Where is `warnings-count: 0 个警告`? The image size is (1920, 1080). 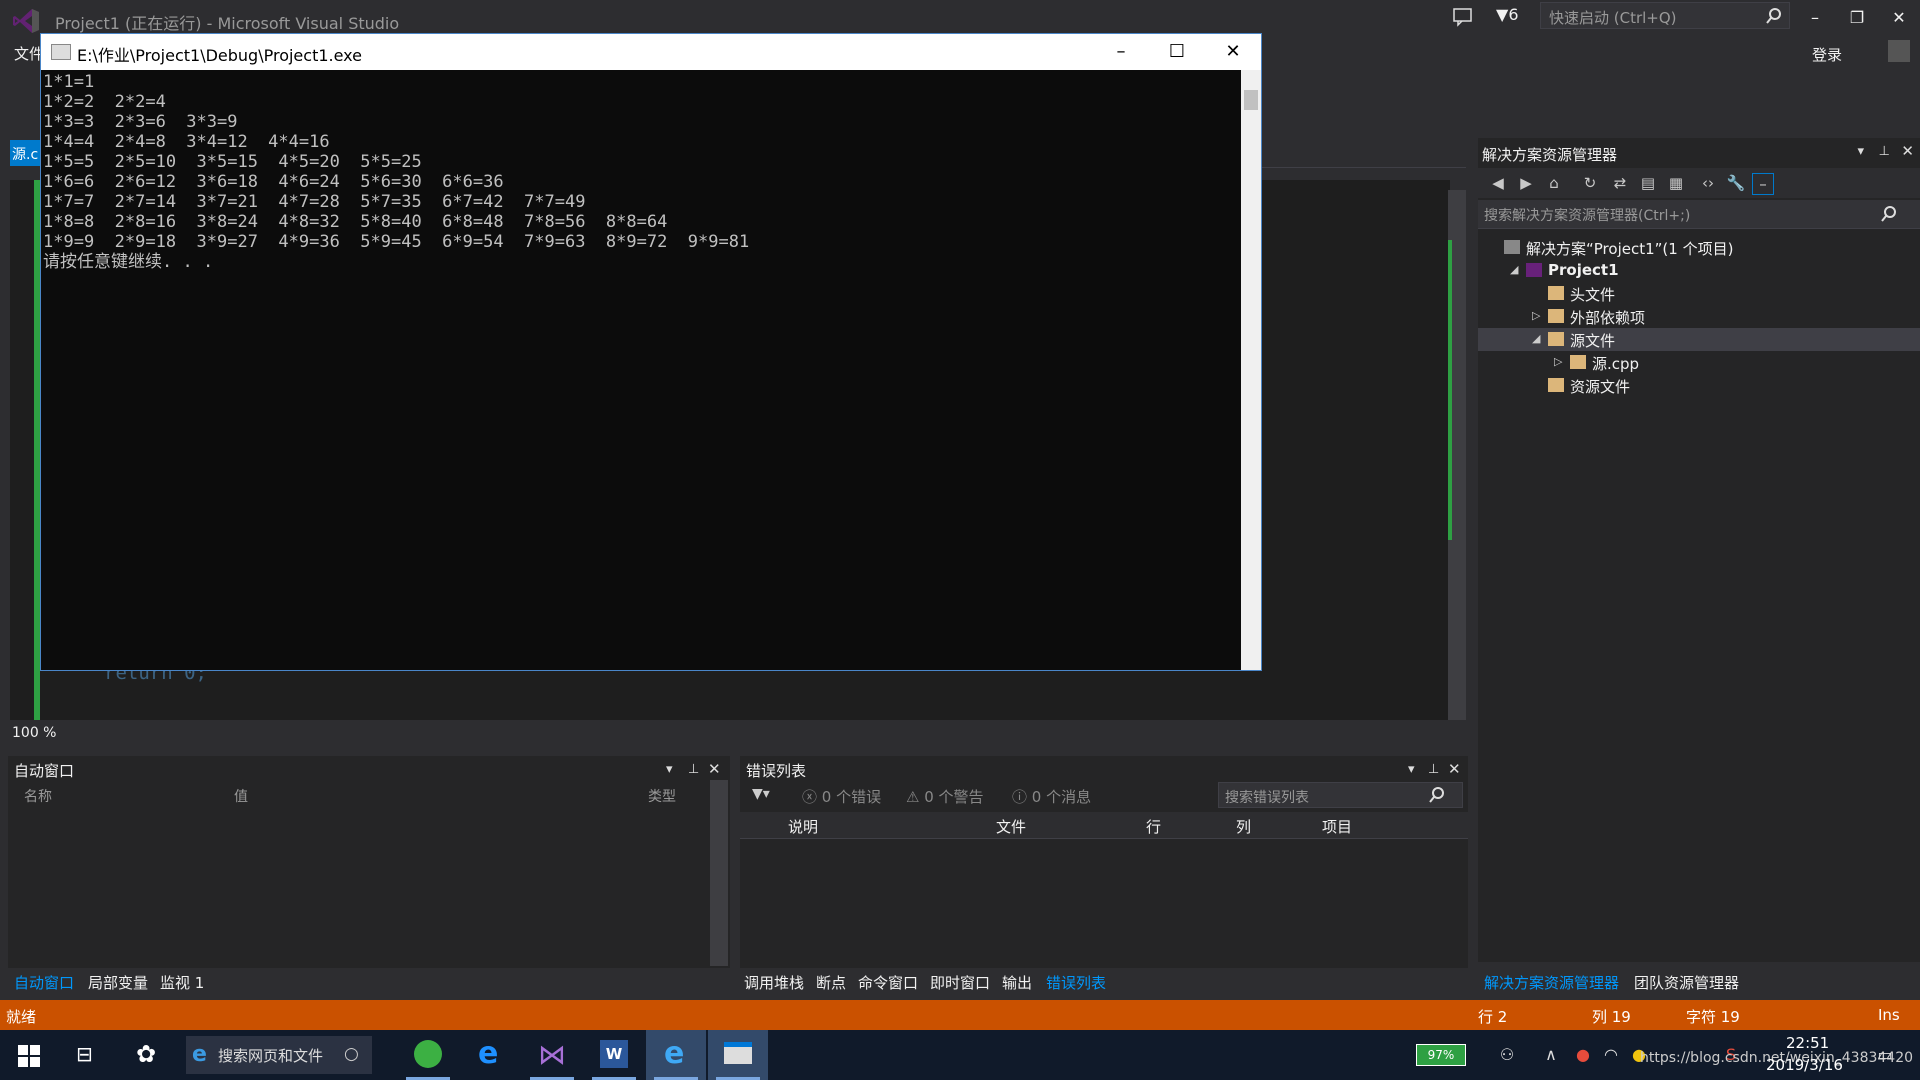 warnings-count: 0 个警告 is located at coordinates (954, 797).